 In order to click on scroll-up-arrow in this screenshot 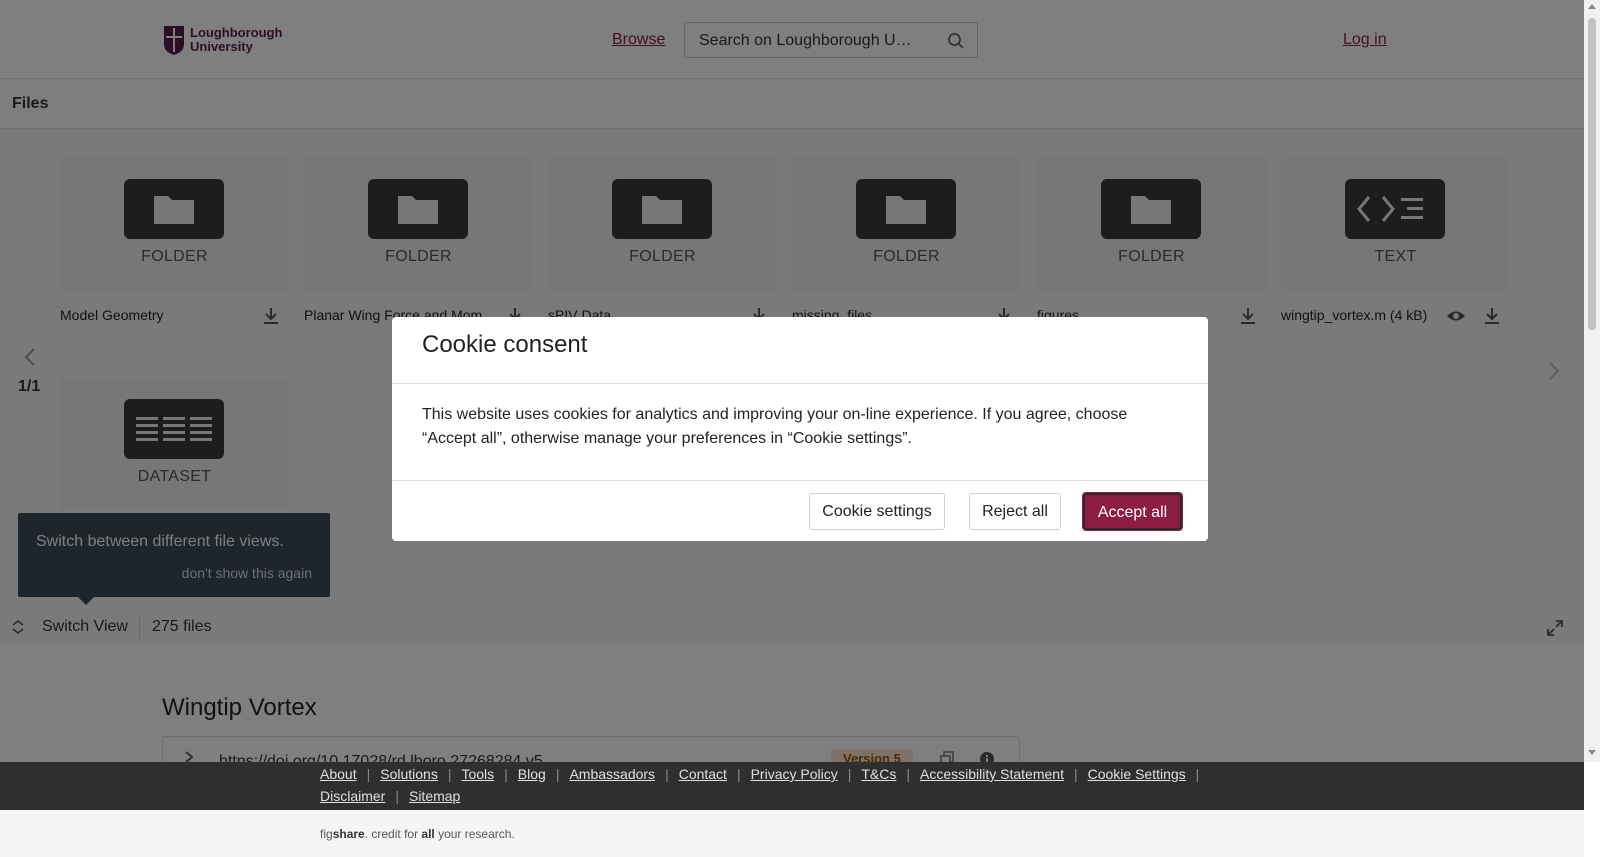, I will do `click(1592, 6)`.